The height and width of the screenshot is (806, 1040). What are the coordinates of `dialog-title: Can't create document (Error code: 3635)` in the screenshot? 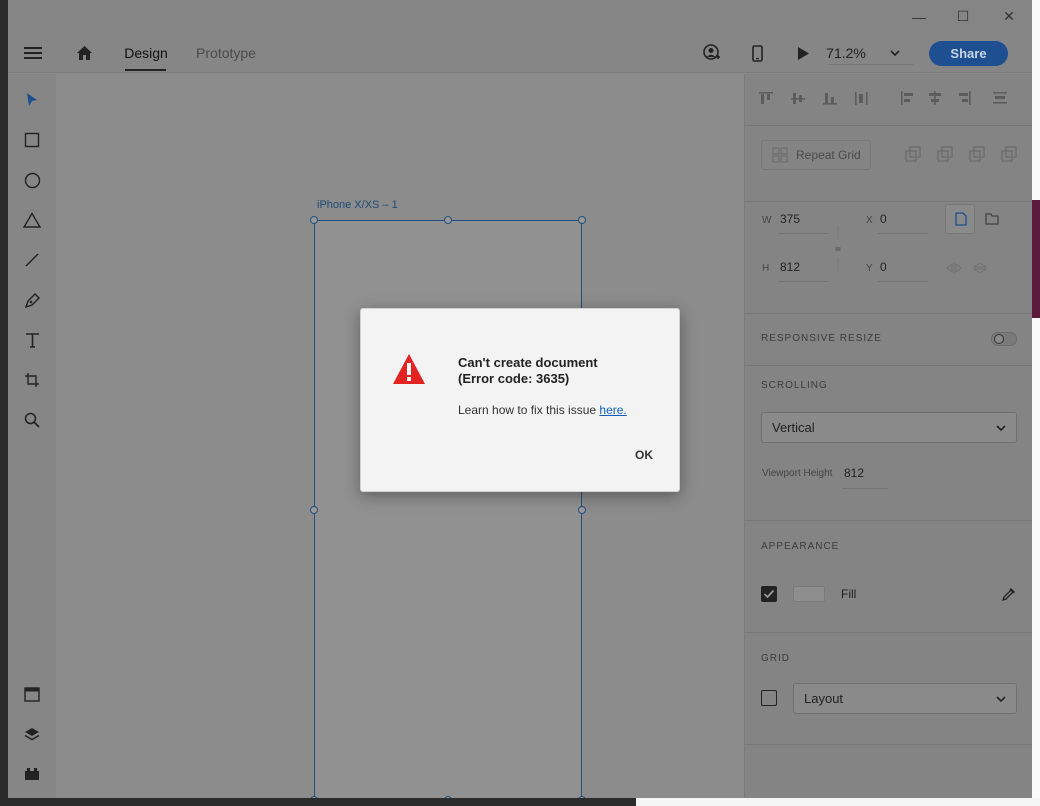 It's located at (528, 371).